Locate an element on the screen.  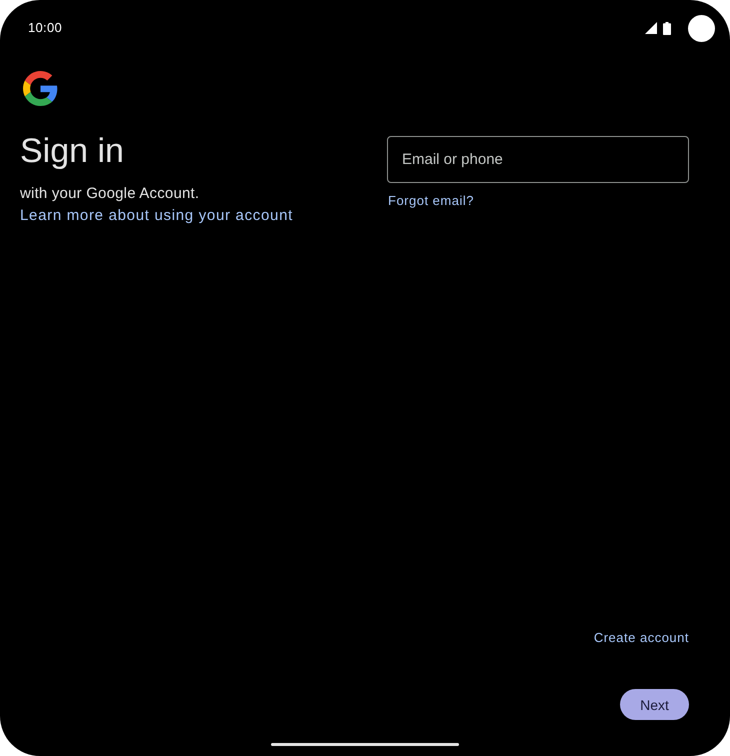
forgot-email-link: Forgot email? is located at coordinates (431, 201).